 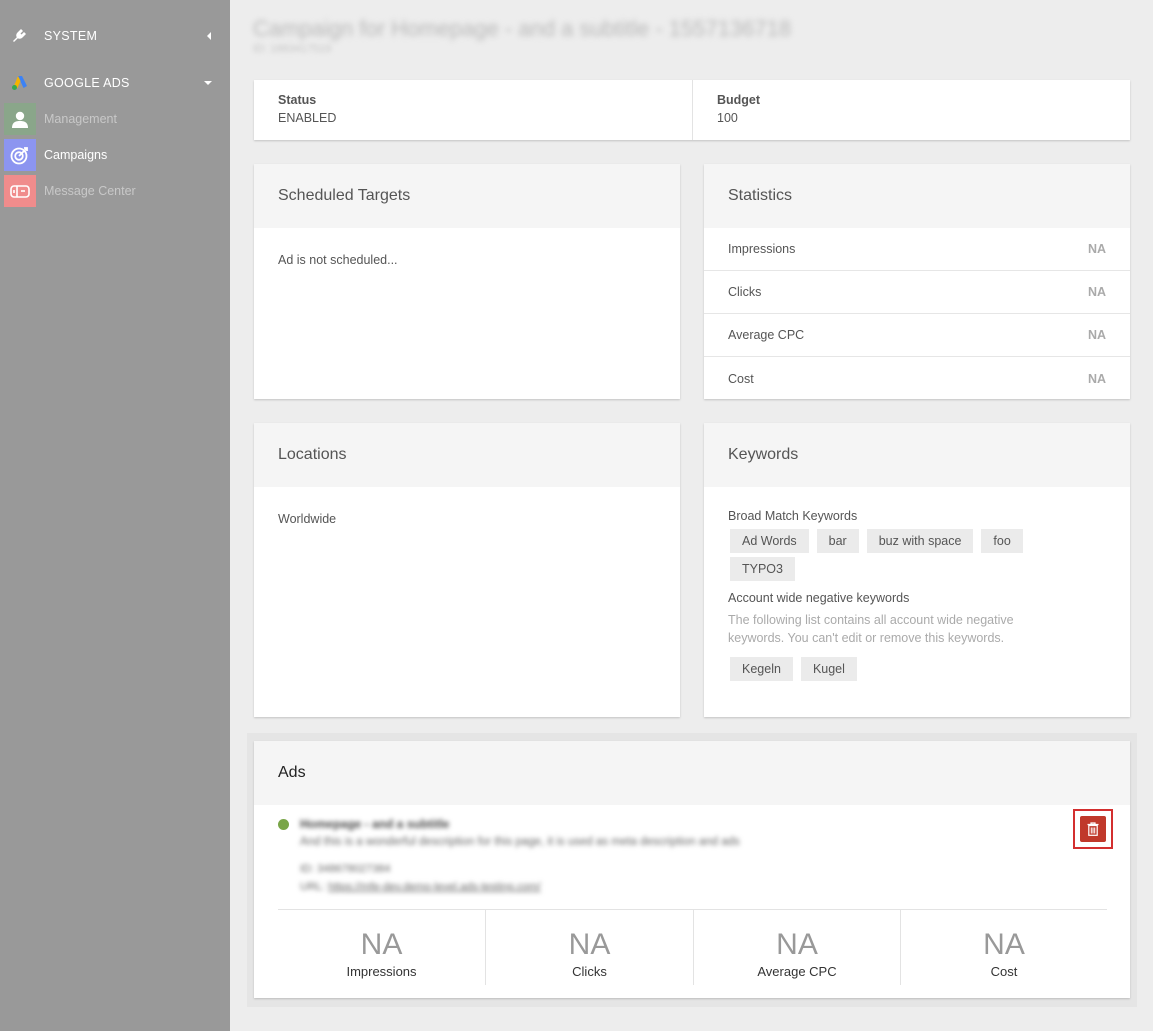 I want to click on status-label: Status, so click(x=297, y=100).